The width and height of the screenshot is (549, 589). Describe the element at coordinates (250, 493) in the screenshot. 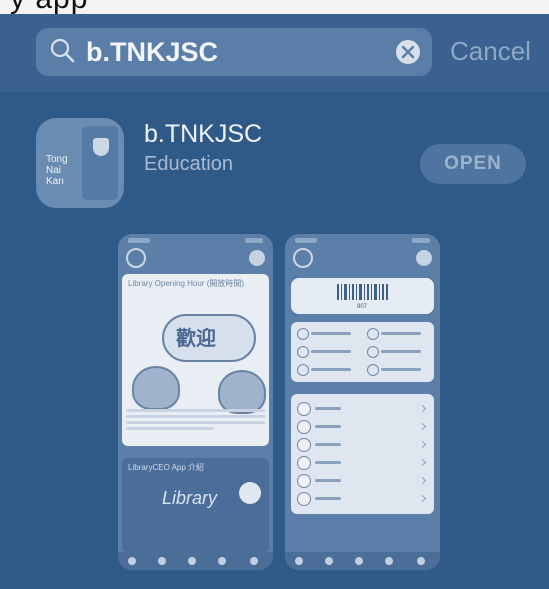

I see `badge-icon` at that location.